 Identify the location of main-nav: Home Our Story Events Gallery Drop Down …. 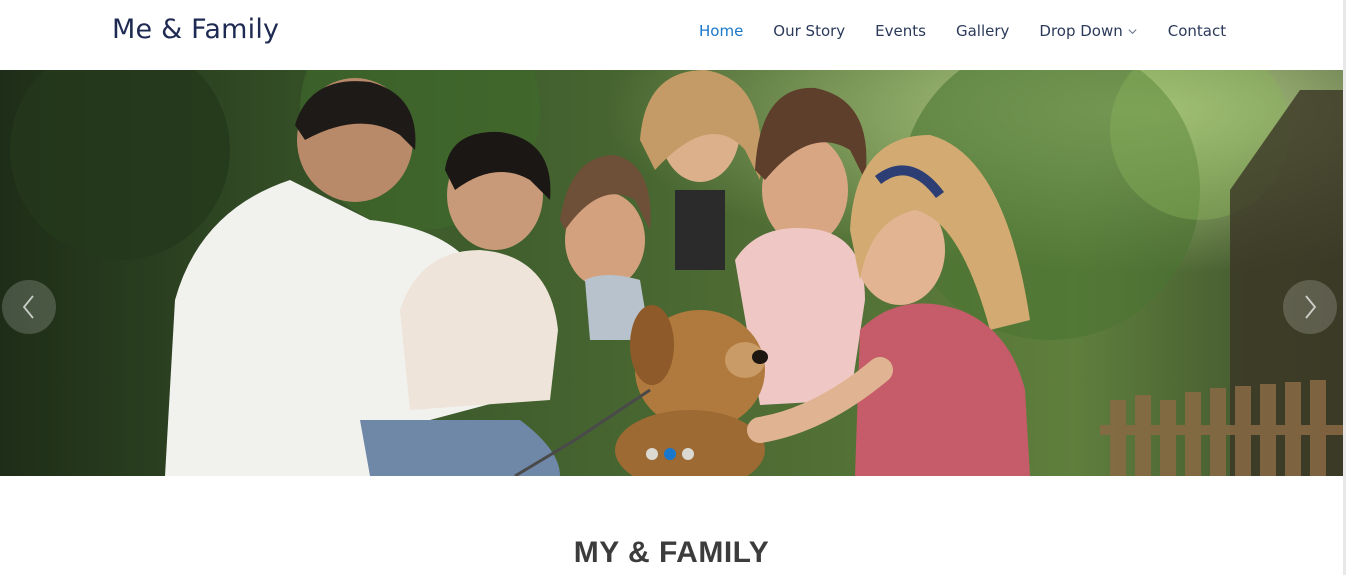
(962, 31).